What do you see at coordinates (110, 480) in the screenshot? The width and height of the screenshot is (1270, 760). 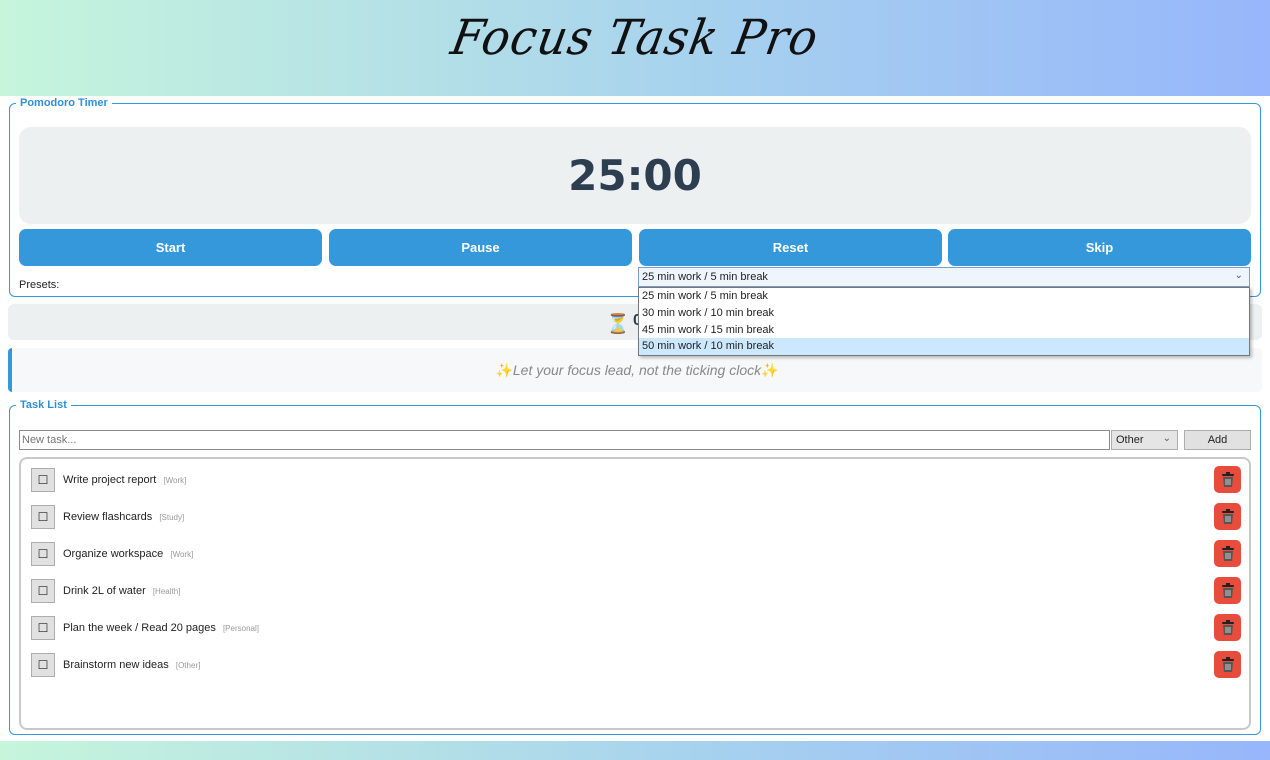 I see `task-title: Write project report` at bounding box center [110, 480].